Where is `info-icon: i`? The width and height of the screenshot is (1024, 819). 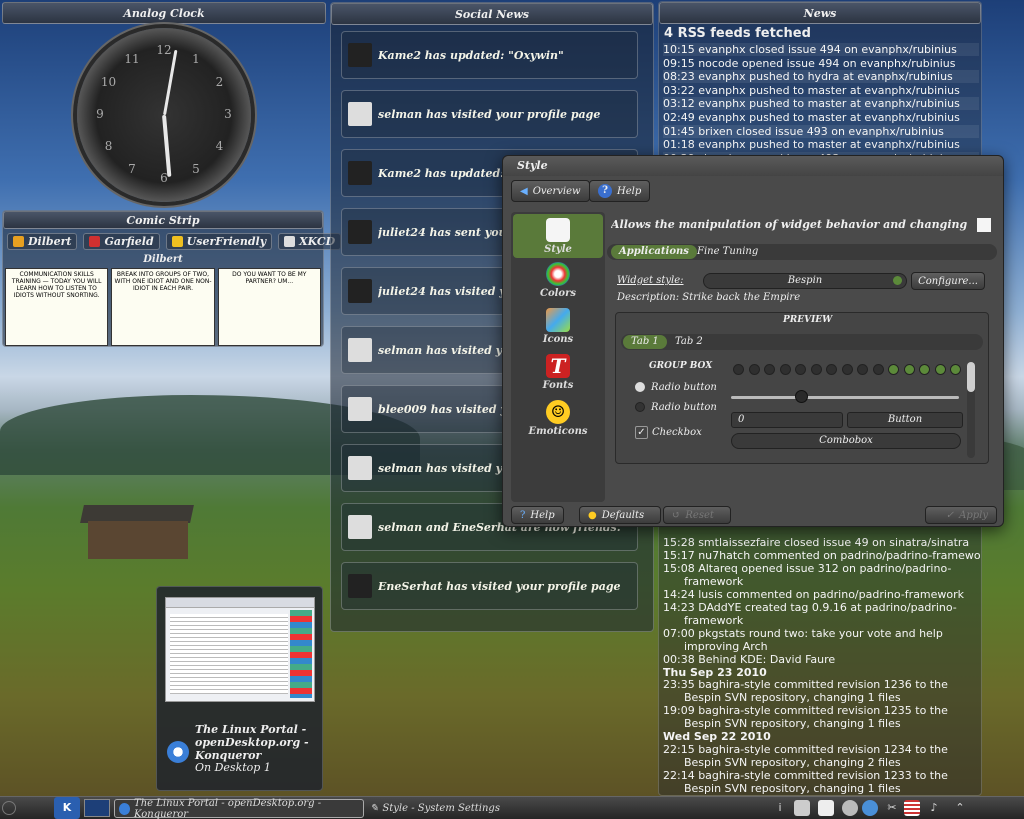 info-icon: i is located at coordinates (780, 808).